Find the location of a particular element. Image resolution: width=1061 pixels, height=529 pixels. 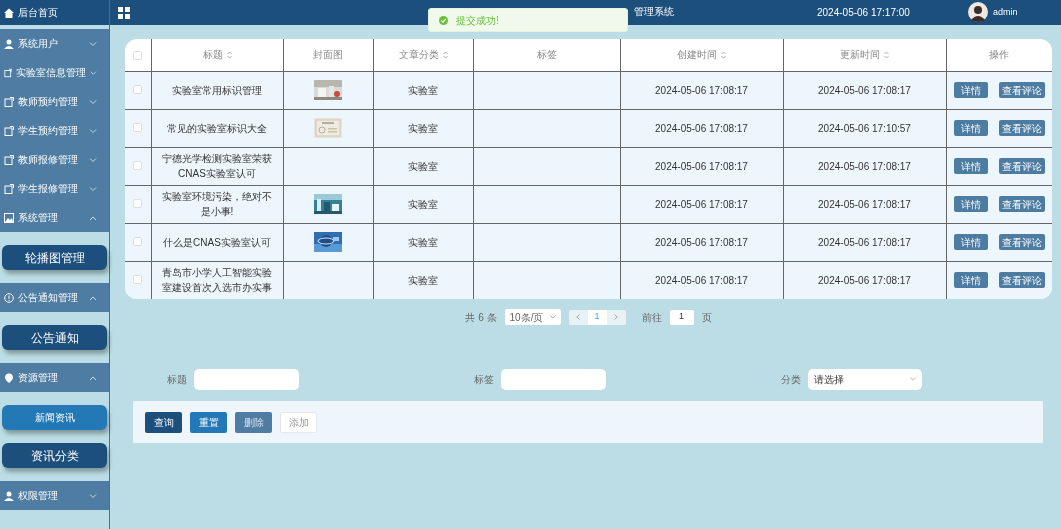

sidebar-menu-item: 教师报修管理 is located at coordinates (54, 159).